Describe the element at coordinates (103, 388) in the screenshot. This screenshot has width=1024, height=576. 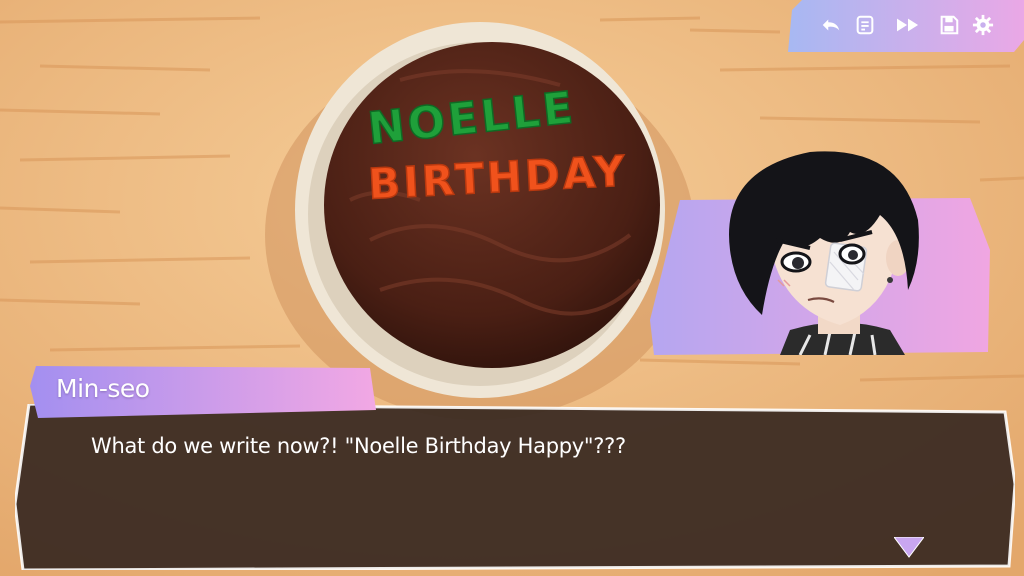
I see `speaker-name: Min-seo` at that location.